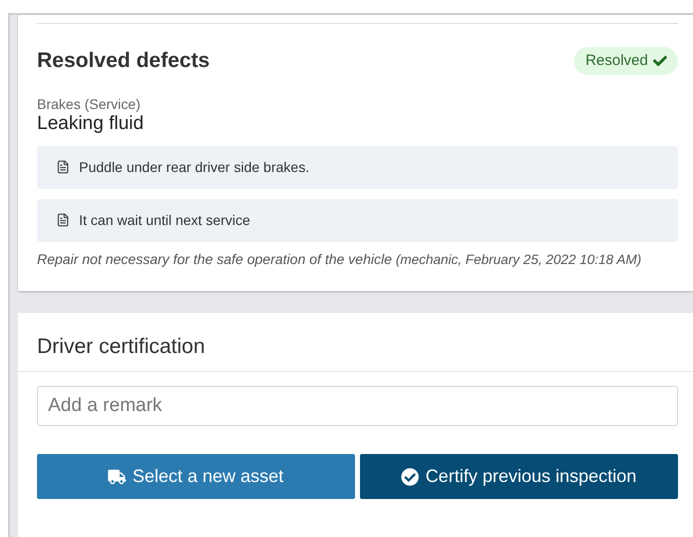  Describe the element at coordinates (519, 476) in the screenshot. I see `certify-button: Certify previous inspection` at that location.